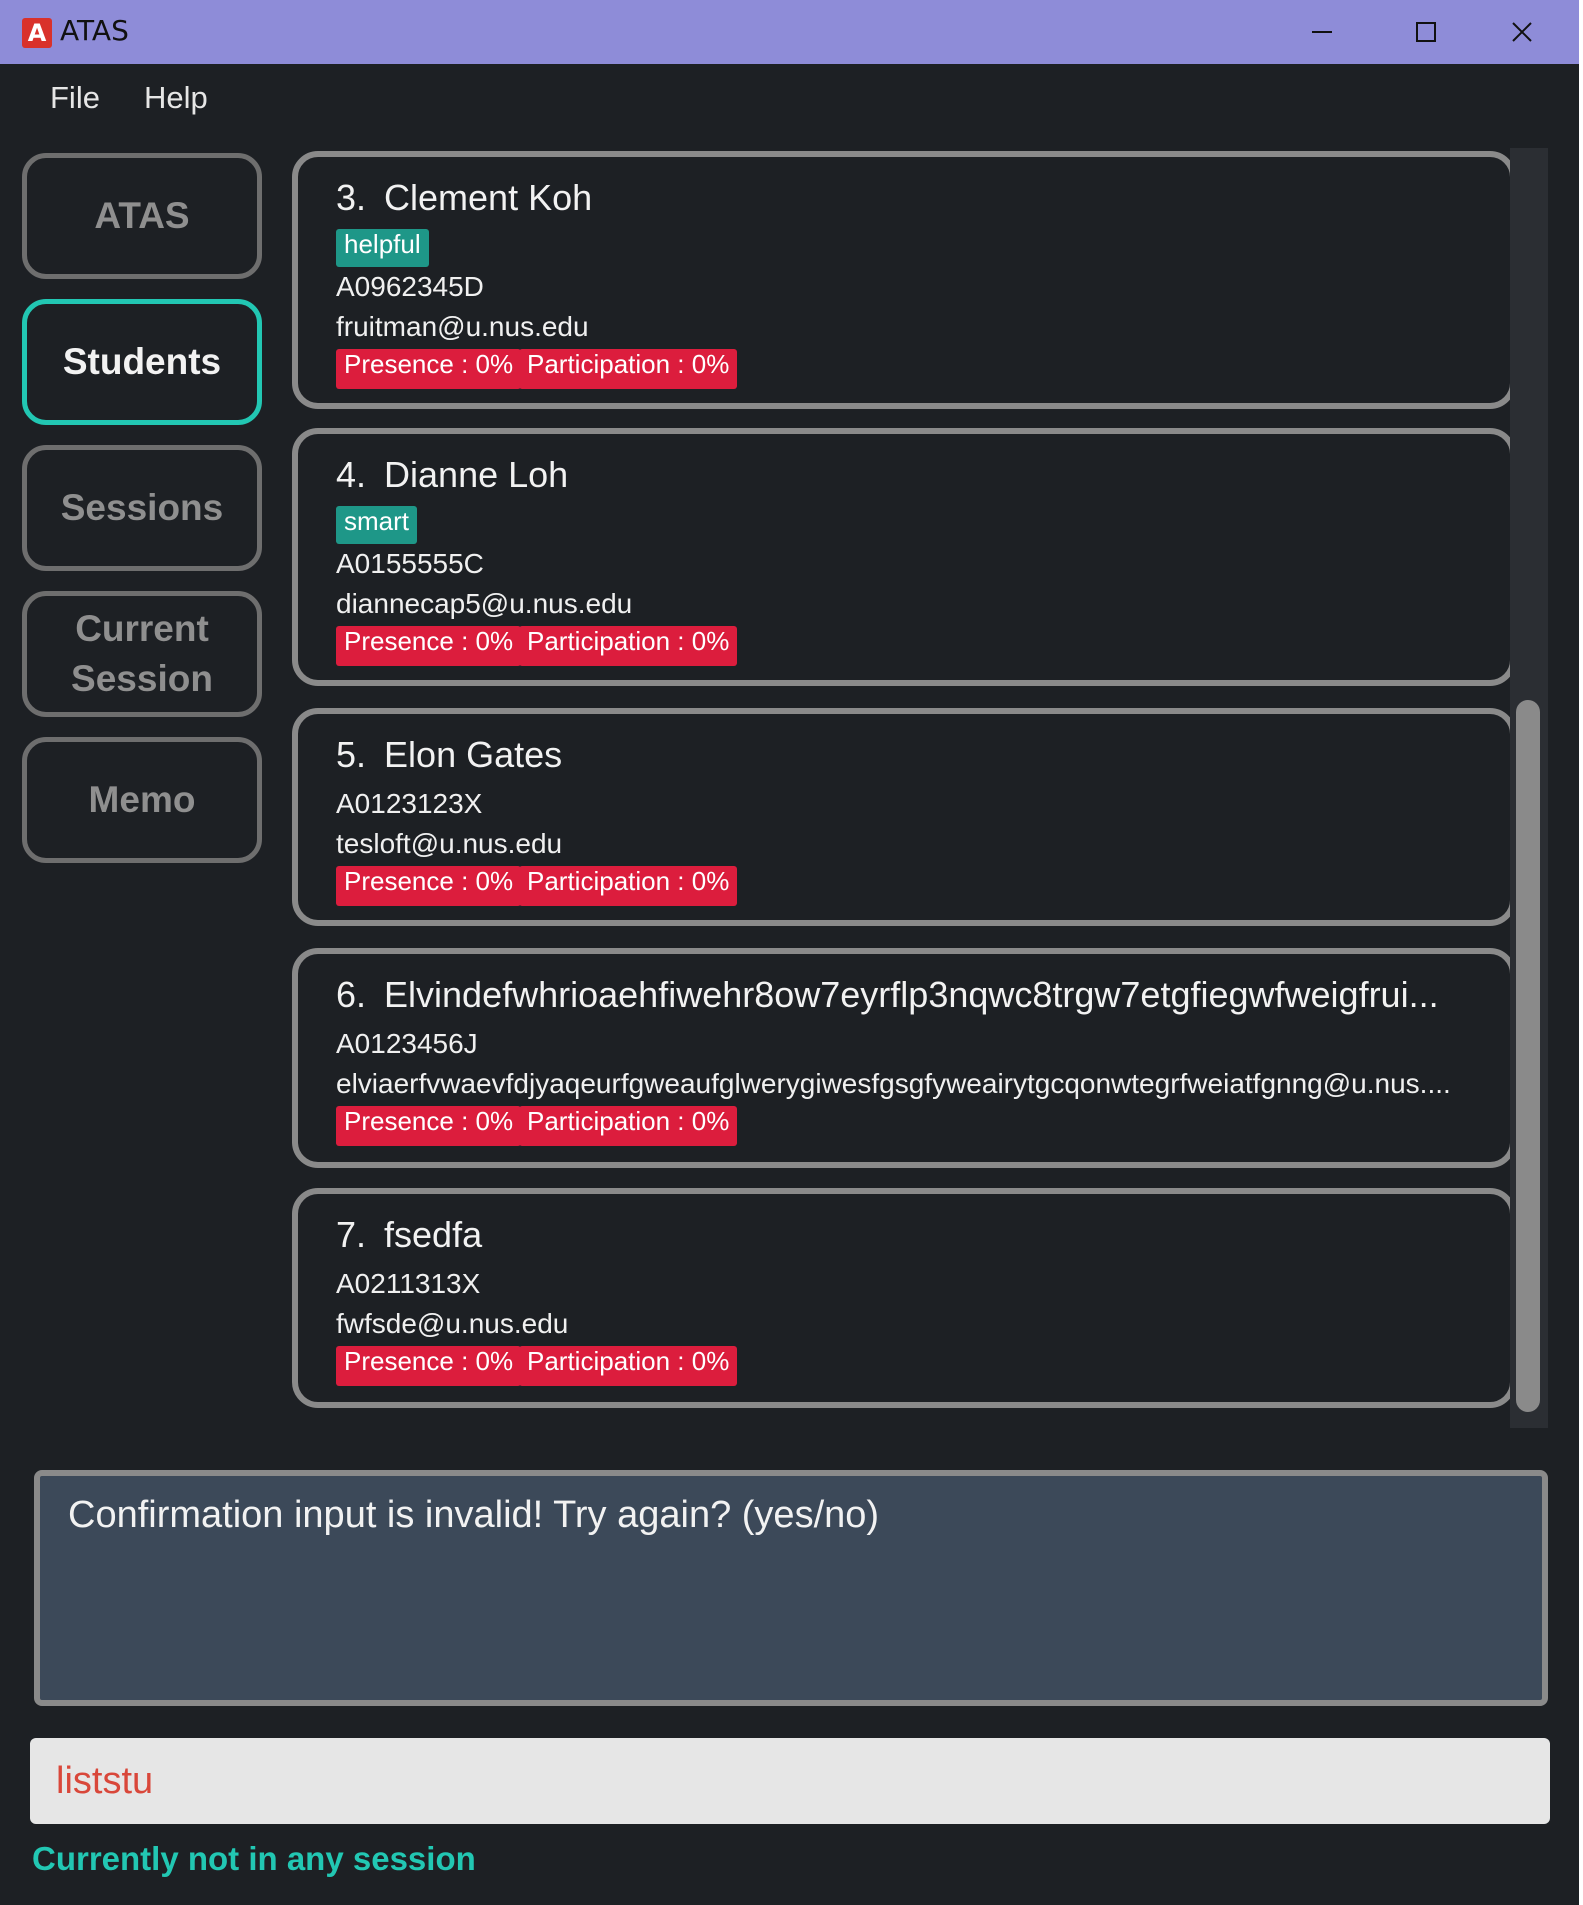  What do you see at coordinates (1581, 952) in the screenshot?
I see `window-edge` at bounding box center [1581, 952].